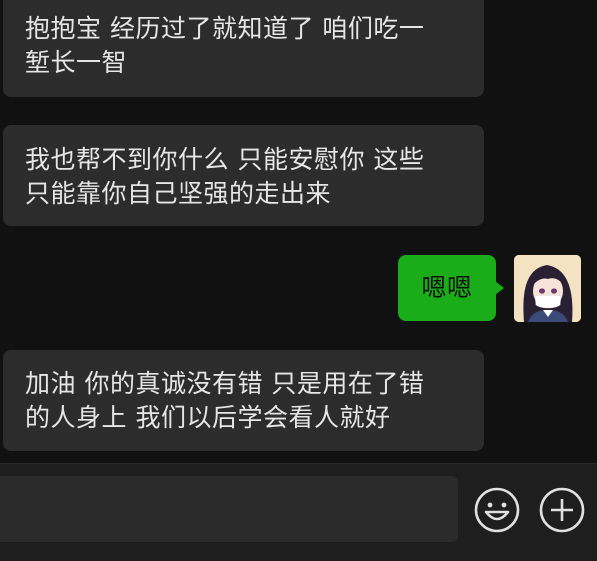  Describe the element at coordinates (229, 509) in the screenshot. I see `message-input` at that location.